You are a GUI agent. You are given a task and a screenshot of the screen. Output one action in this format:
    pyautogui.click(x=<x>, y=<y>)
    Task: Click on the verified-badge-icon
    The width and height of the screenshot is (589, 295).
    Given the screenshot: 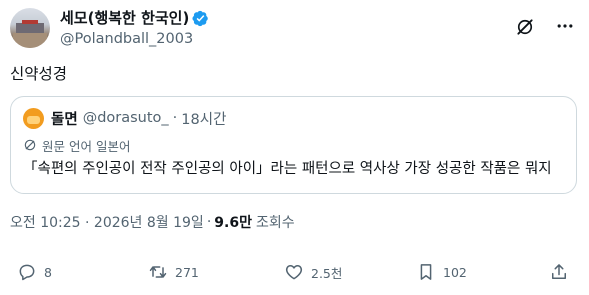 What is the action you would take?
    pyautogui.click(x=200, y=18)
    